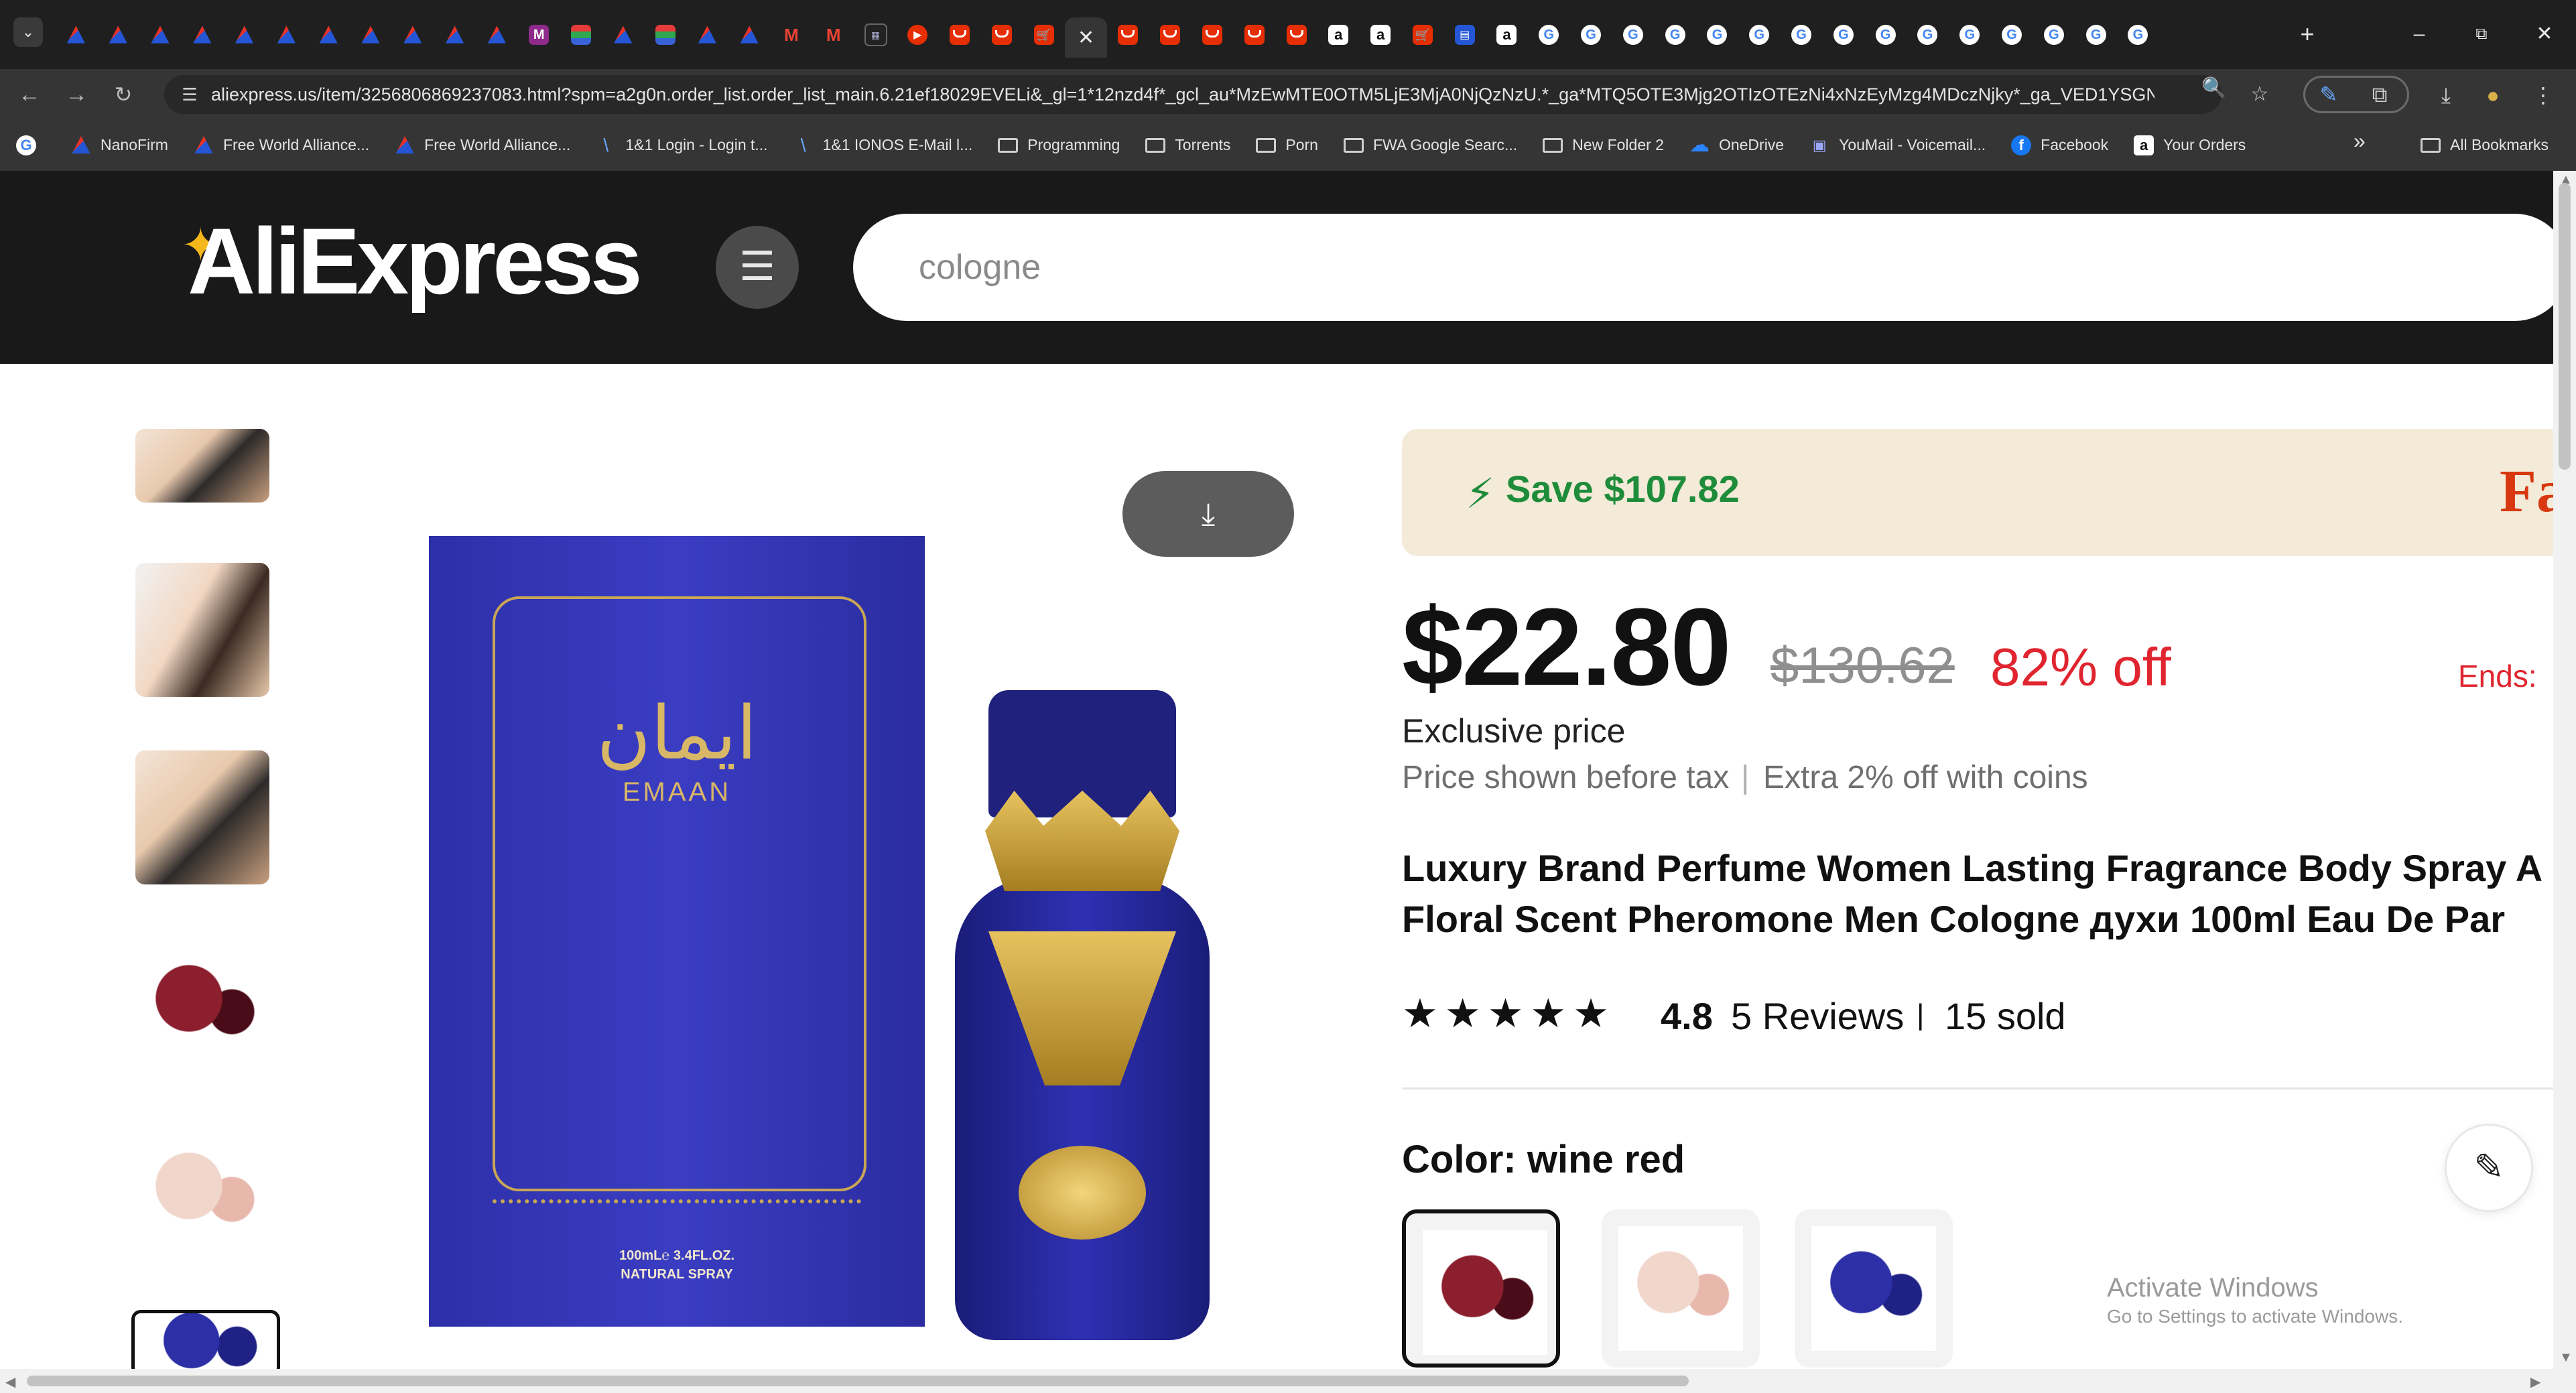 This screenshot has width=2576, height=1393. Describe the element at coordinates (2564, 782) in the screenshot. I see `vertical-scrollbar: ▲ ▼` at that location.